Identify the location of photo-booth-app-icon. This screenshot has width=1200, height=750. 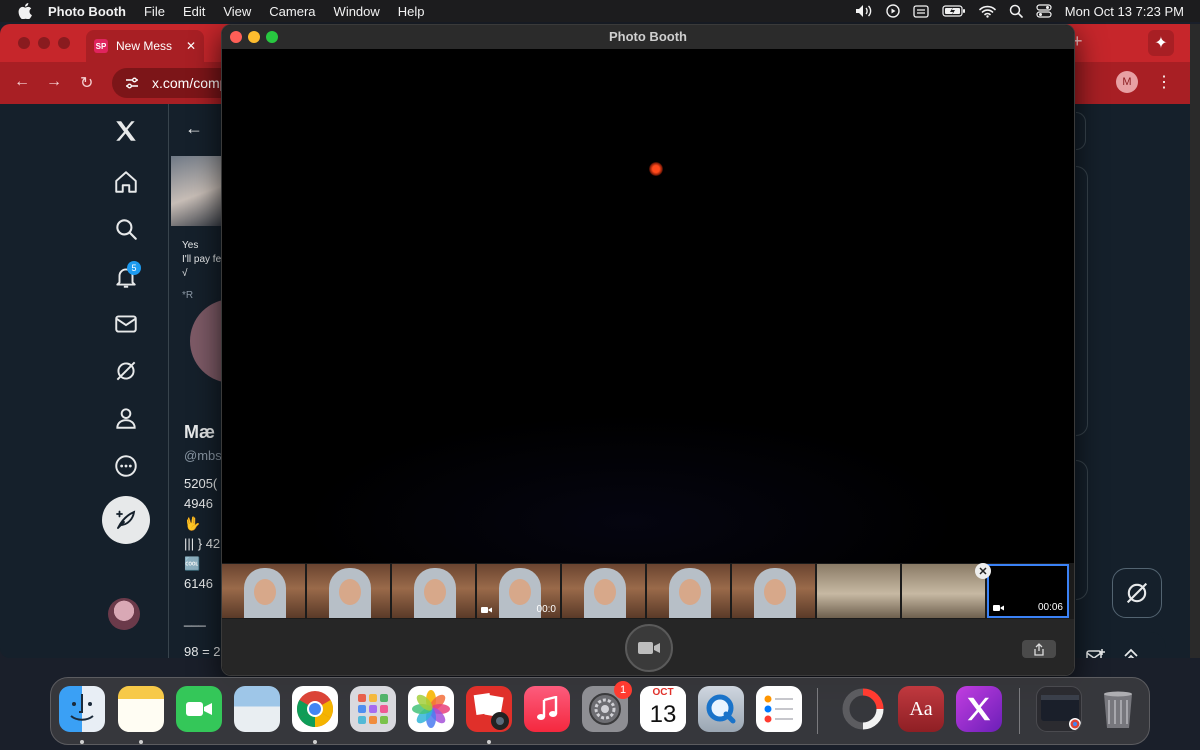
(491, 711).